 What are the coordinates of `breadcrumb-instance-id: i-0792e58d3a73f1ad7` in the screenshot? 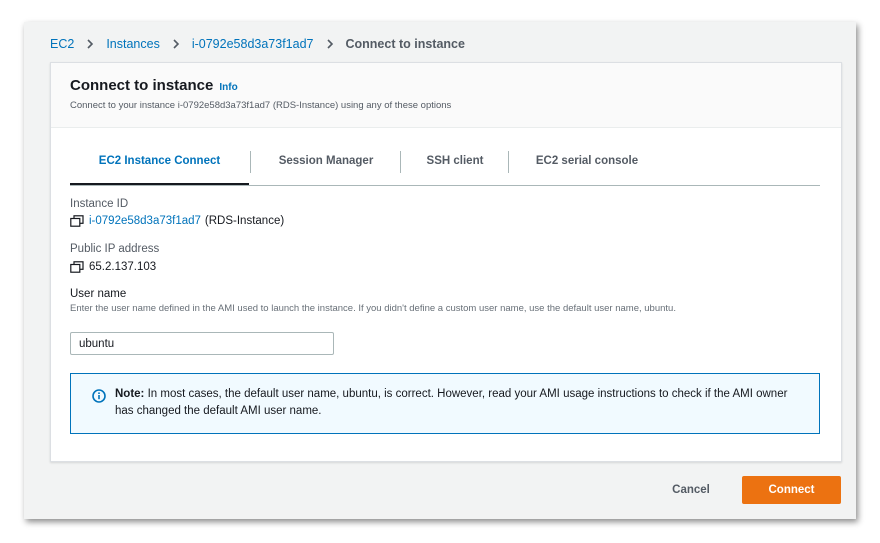 It's located at (253, 44).